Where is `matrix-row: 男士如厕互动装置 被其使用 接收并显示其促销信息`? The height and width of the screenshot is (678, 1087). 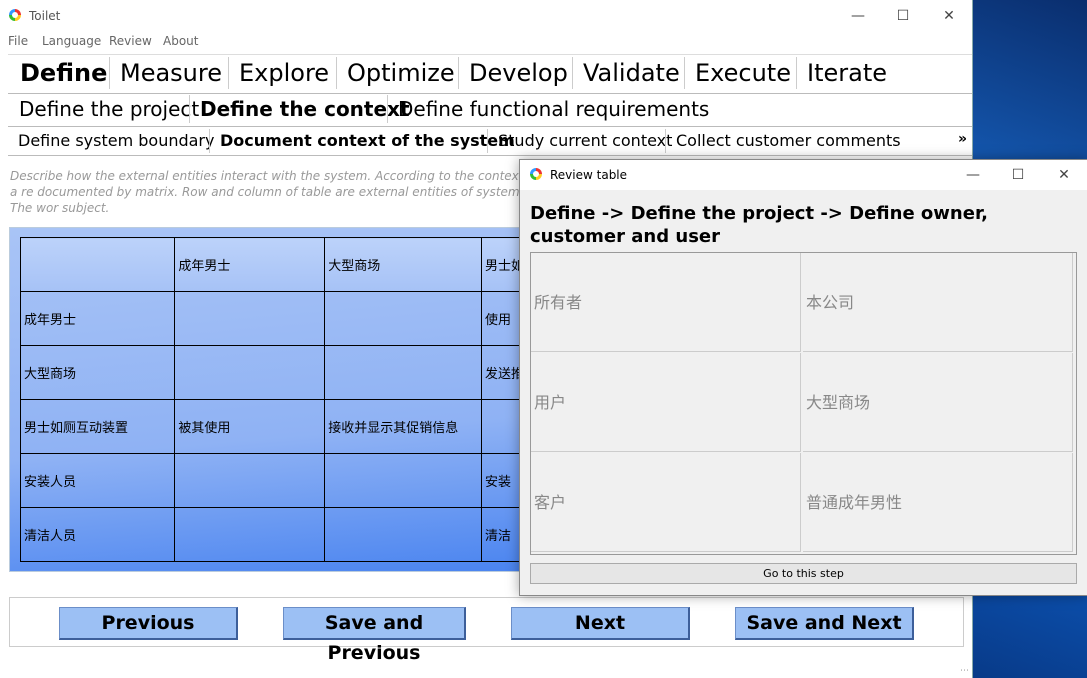
matrix-row: 男士如厕互动装置 被其使用 接收并显示其促销信息 is located at coordinates (272, 426).